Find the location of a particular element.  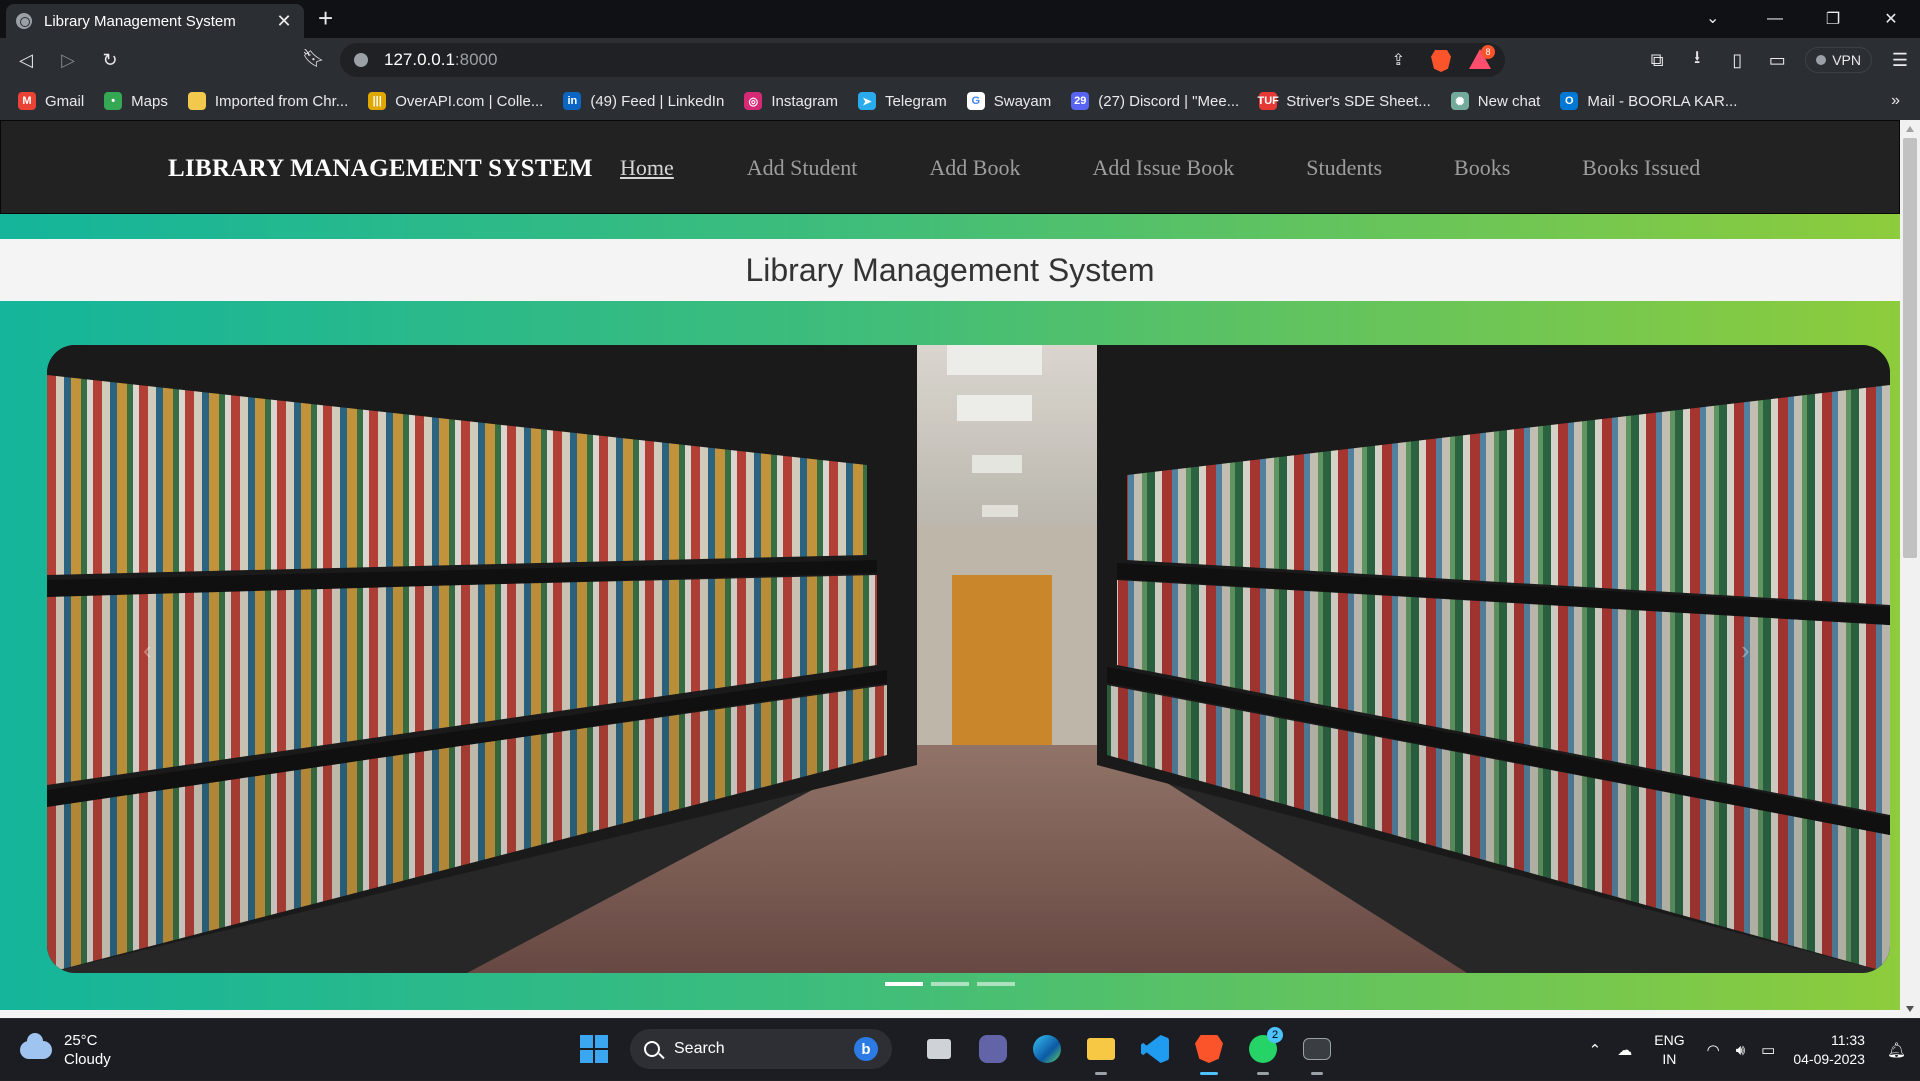

nav-home: Home is located at coordinates (647, 168).